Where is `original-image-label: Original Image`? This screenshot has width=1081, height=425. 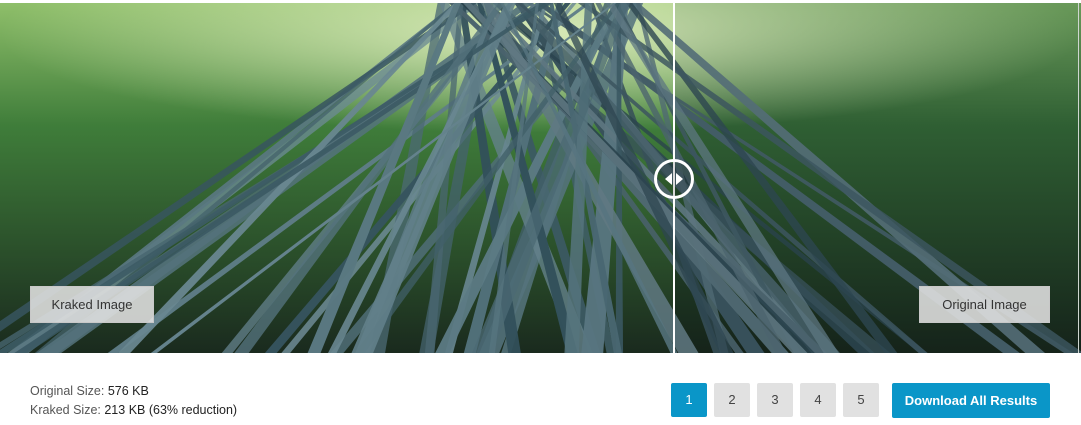 original-image-label: Original Image is located at coordinates (984, 304).